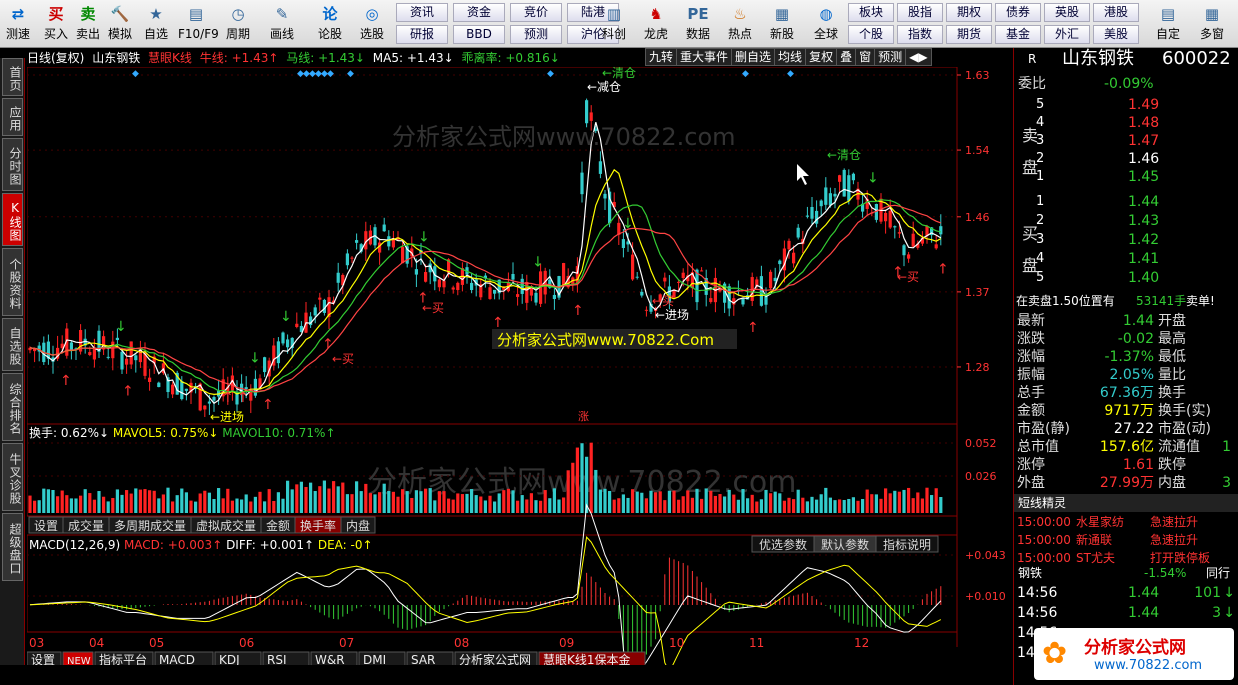 The height and width of the screenshot is (685, 1238). What do you see at coordinates (18, 24) in the screenshot?
I see `toolbar-button-a-0: ⇄ 测速` at bounding box center [18, 24].